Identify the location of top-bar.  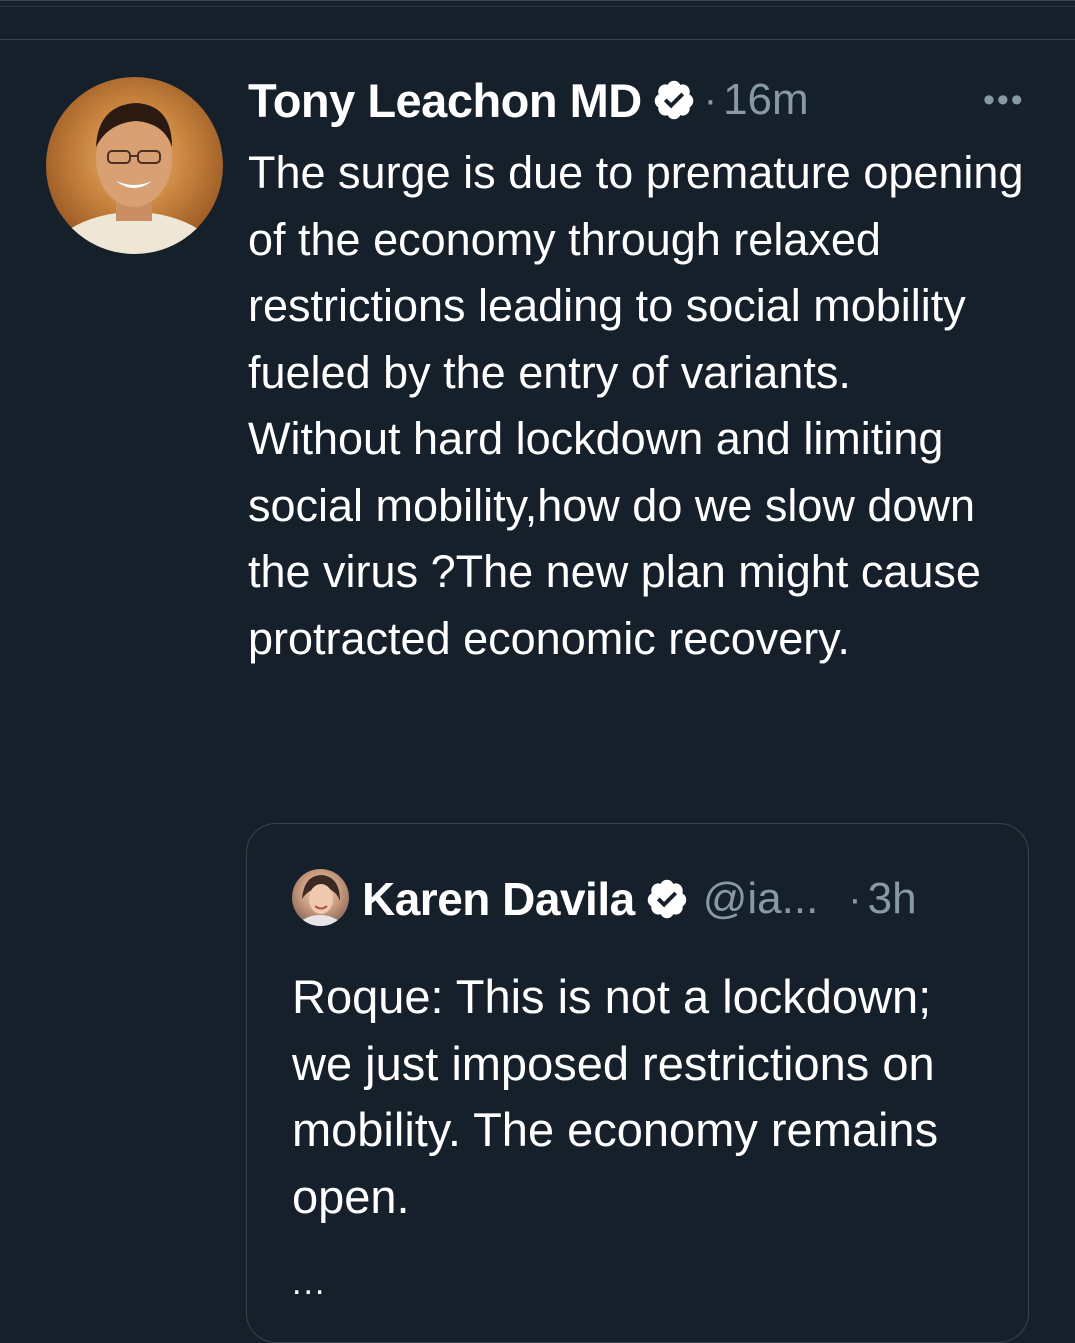
(537, 20).